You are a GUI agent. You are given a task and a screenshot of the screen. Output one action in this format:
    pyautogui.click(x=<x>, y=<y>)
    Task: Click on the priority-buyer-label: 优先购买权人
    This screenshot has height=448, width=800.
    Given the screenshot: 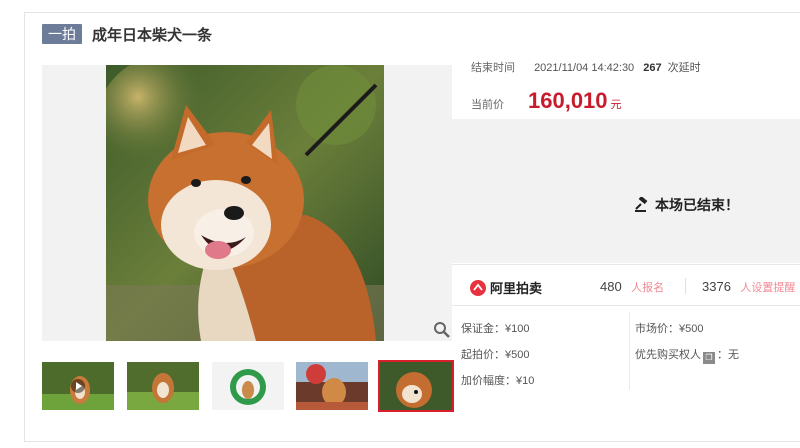 What is the action you would take?
    pyautogui.click(x=668, y=355)
    